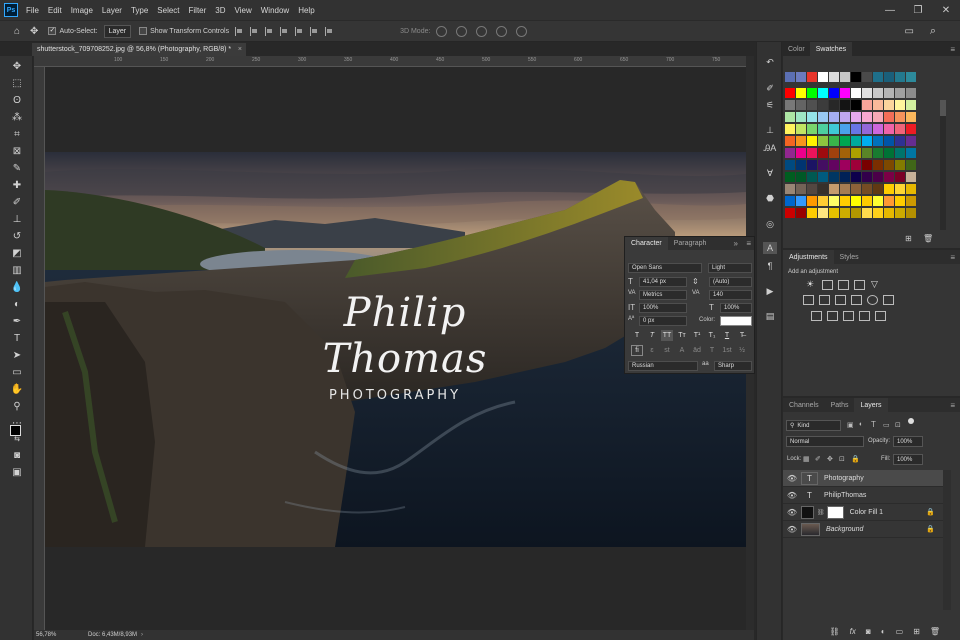 The width and height of the screenshot is (960, 640). I want to click on quick-mask-icon: ◙, so click(17, 455).